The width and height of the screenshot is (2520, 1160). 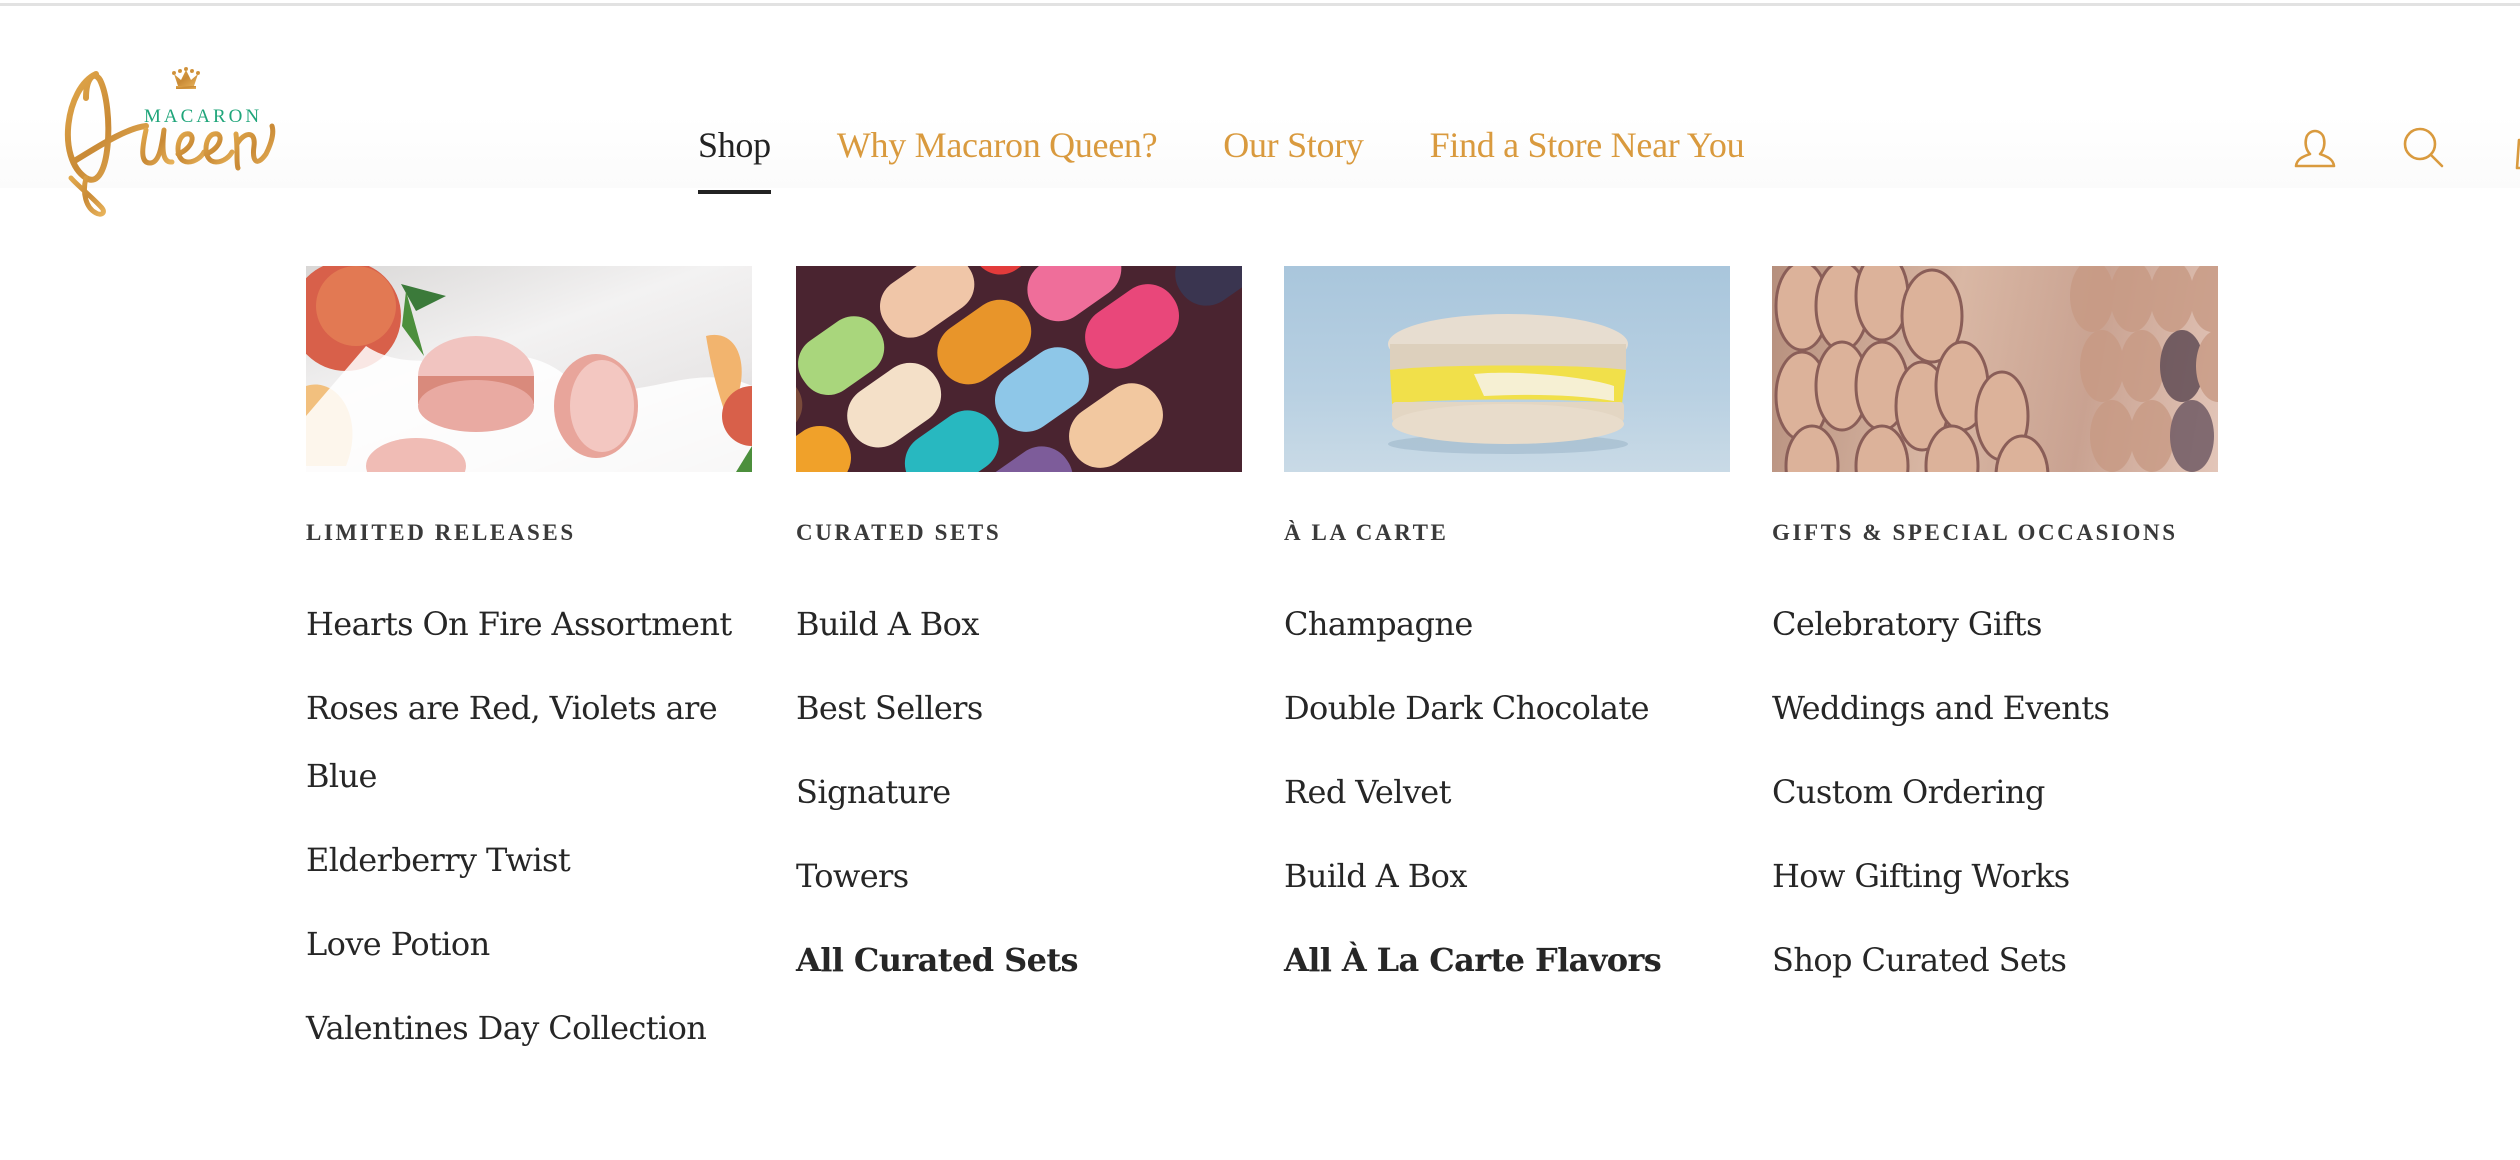 I want to click on column-heading: À LA CARTE, so click(x=1366, y=532).